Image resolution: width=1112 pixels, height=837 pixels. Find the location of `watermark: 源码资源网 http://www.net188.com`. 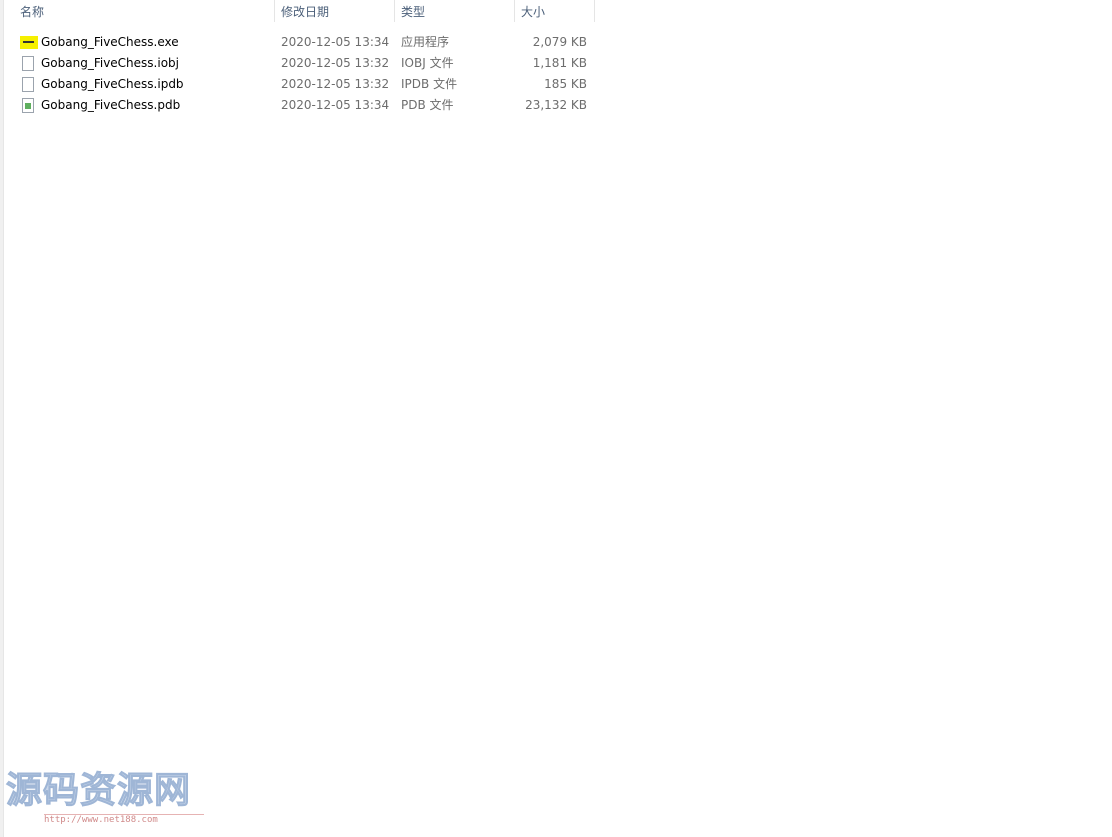

watermark: 源码资源网 http://www.net188.com is located at coordinates (106, 797).